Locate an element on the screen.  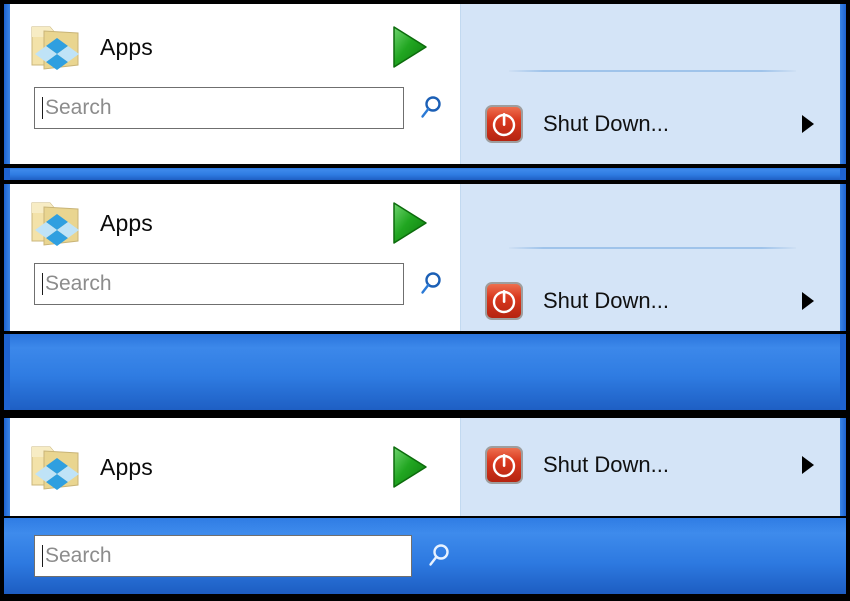
search-row-2: Search is located at coordinates (235, 284).